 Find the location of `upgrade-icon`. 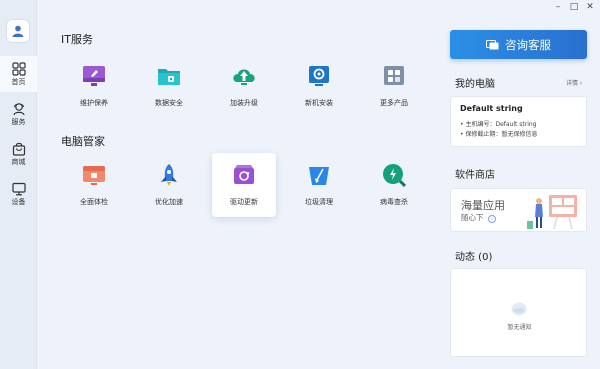

upgrade-icon is located at coordinates (244, 77).